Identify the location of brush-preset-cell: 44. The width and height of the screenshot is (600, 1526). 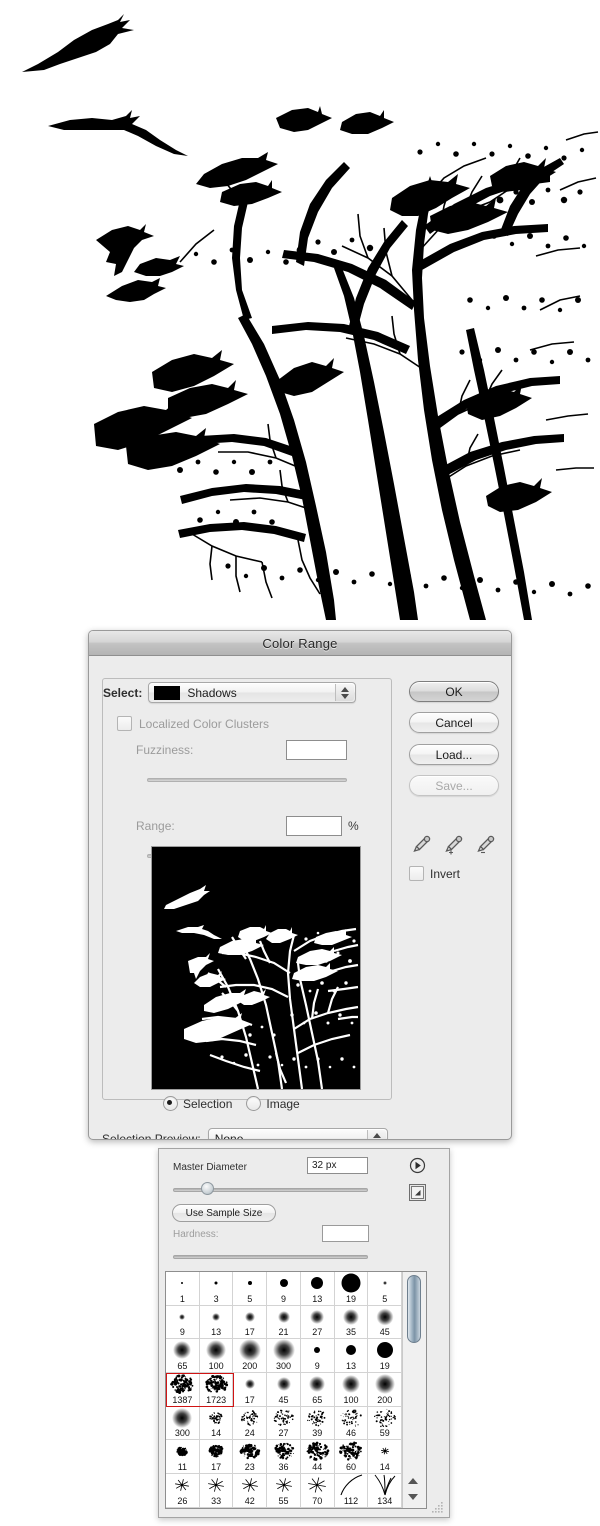
(317, 1457).